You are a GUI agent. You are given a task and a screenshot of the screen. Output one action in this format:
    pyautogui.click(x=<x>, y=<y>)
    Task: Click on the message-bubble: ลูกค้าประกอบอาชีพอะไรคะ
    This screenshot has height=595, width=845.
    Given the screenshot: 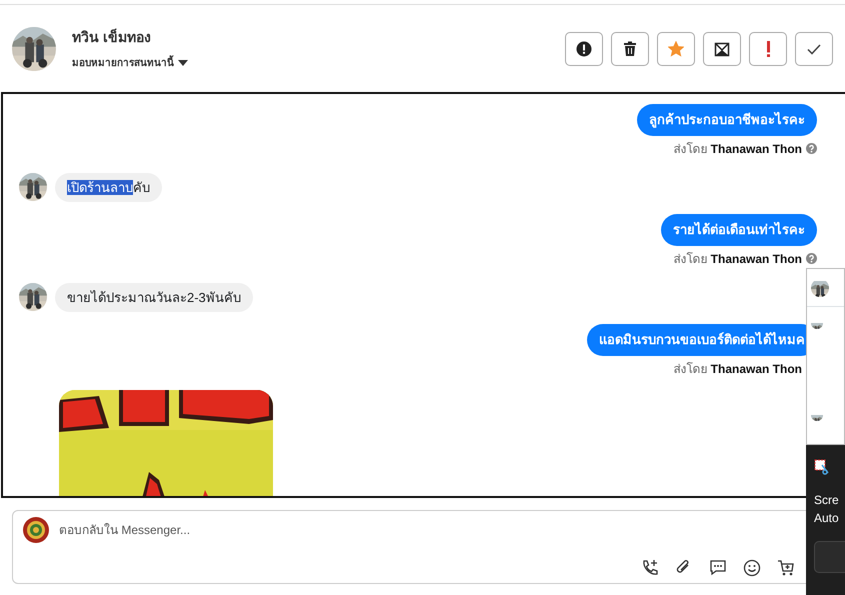 What is the action you would take?
    pyautogui.click(x=727, y=120)
    